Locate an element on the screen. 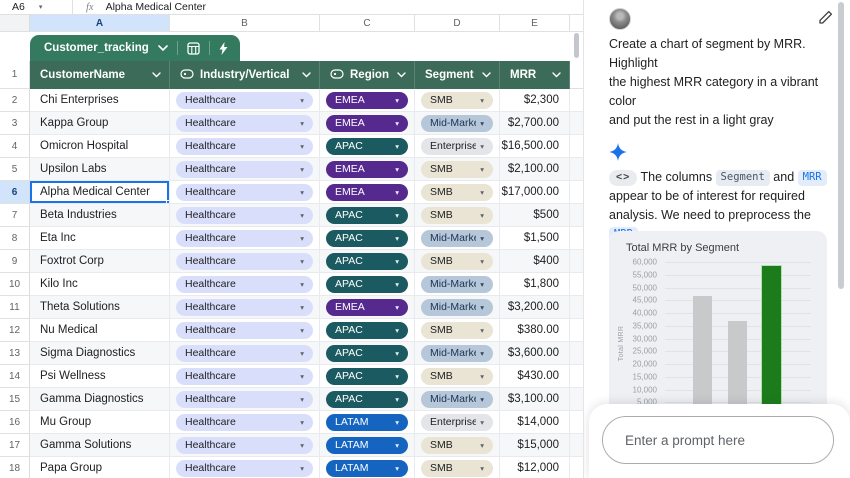 The height and width of the screenshot is (478, 850). cell-mrr: $16,500.00 is located at coordinates (535, 146).